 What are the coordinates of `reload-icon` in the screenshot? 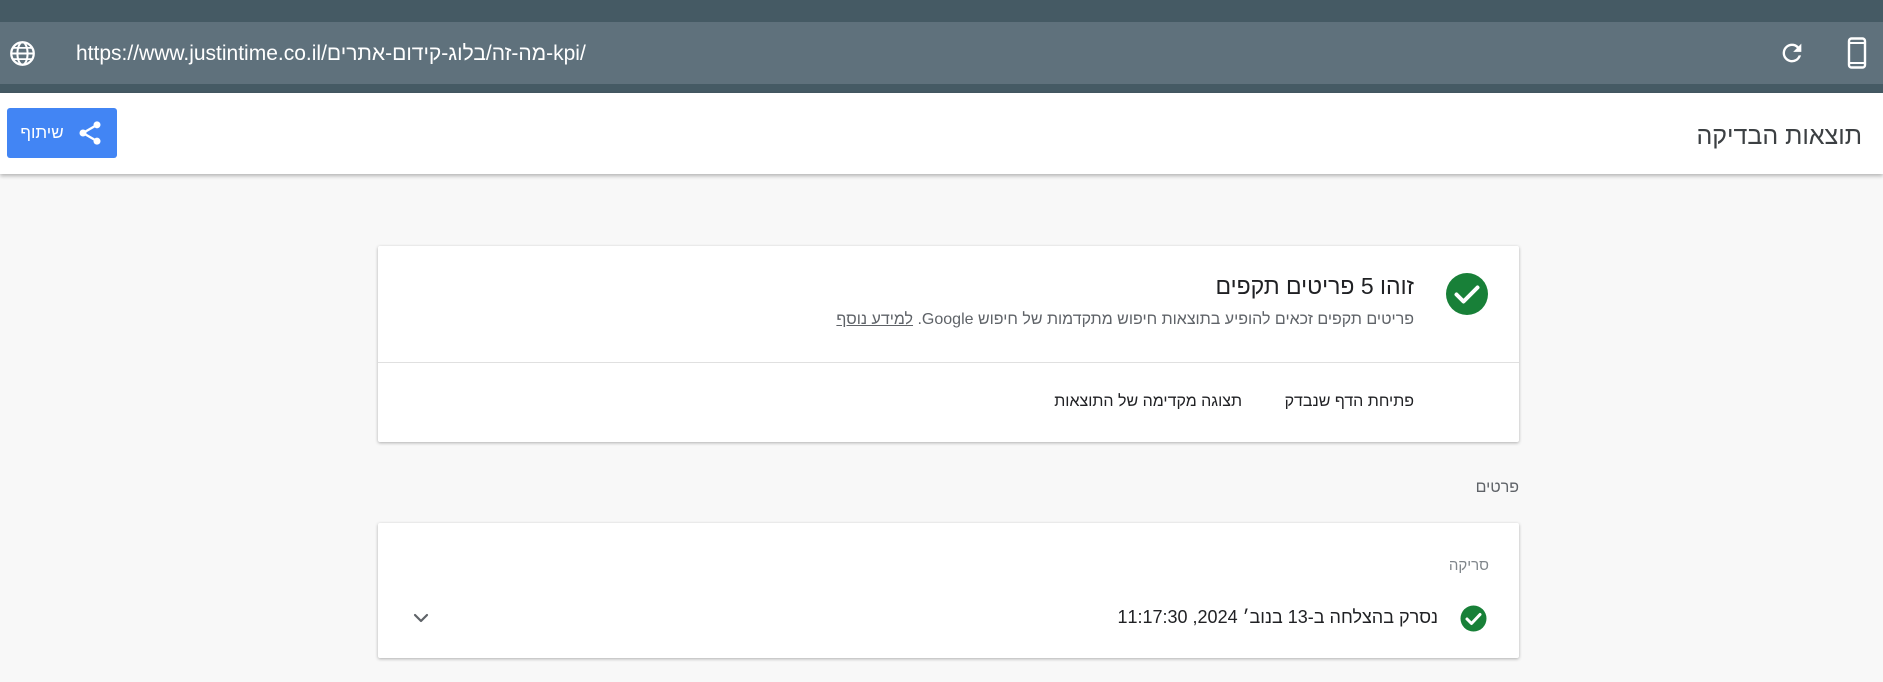 It's located at (1792, 53).